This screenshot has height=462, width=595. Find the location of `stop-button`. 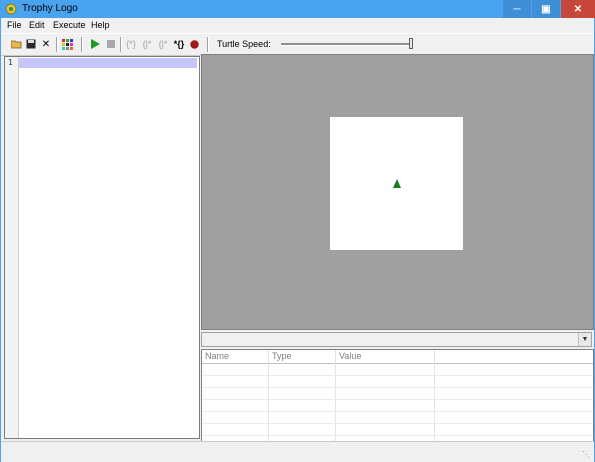

stop-button is located at coordinates (111, 44).